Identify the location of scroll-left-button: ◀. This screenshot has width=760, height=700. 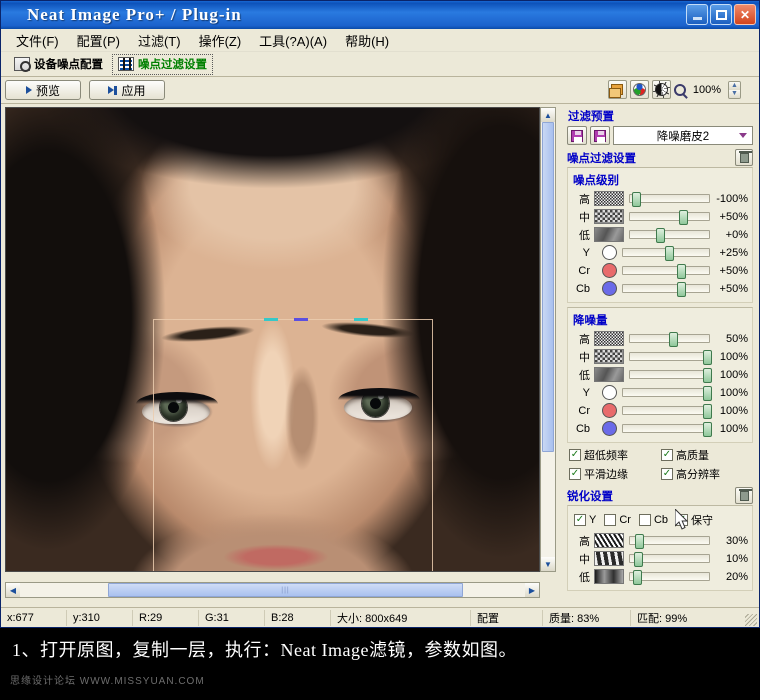
(13, 590).